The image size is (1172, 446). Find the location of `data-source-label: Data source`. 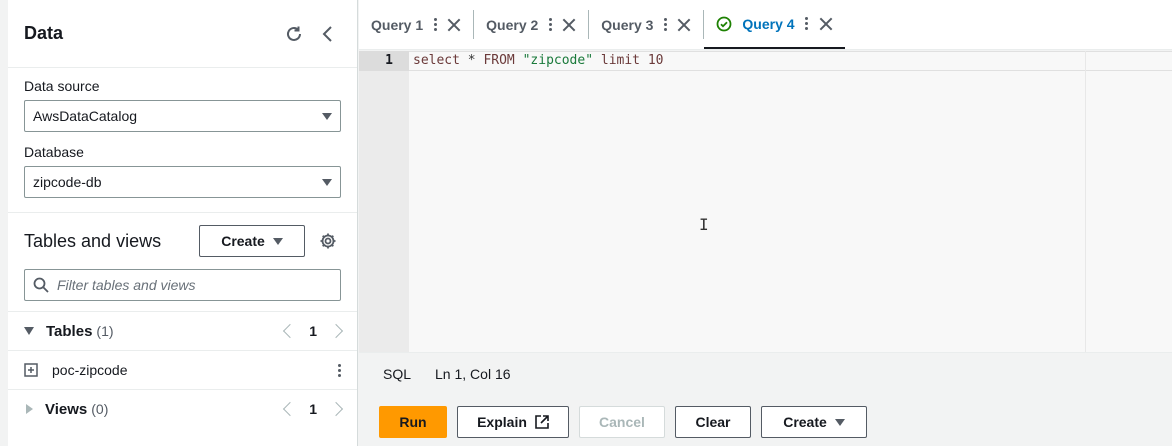

data-source-label: Data source is located at coordinates (62, 86).